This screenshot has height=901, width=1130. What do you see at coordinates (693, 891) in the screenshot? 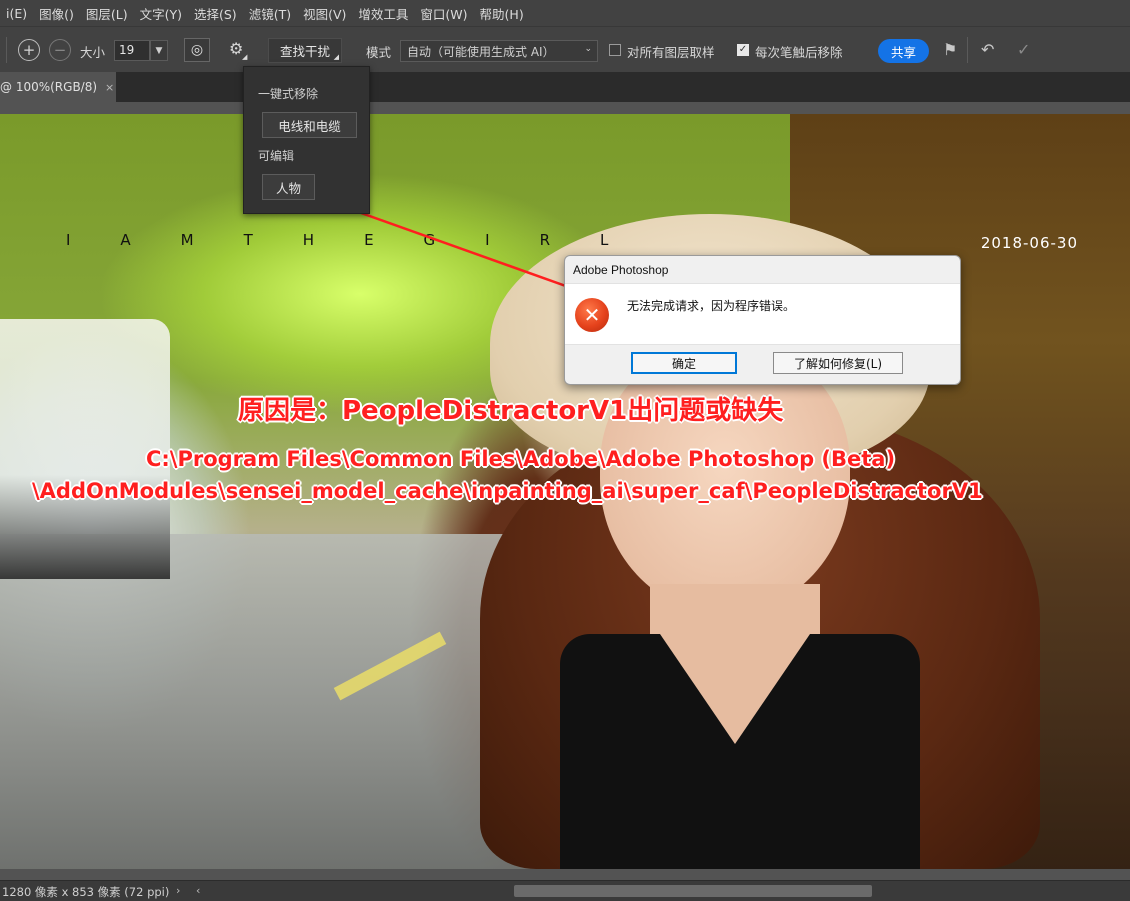
I see `horizontal-scrollbar` at bounding box center [693, 891].